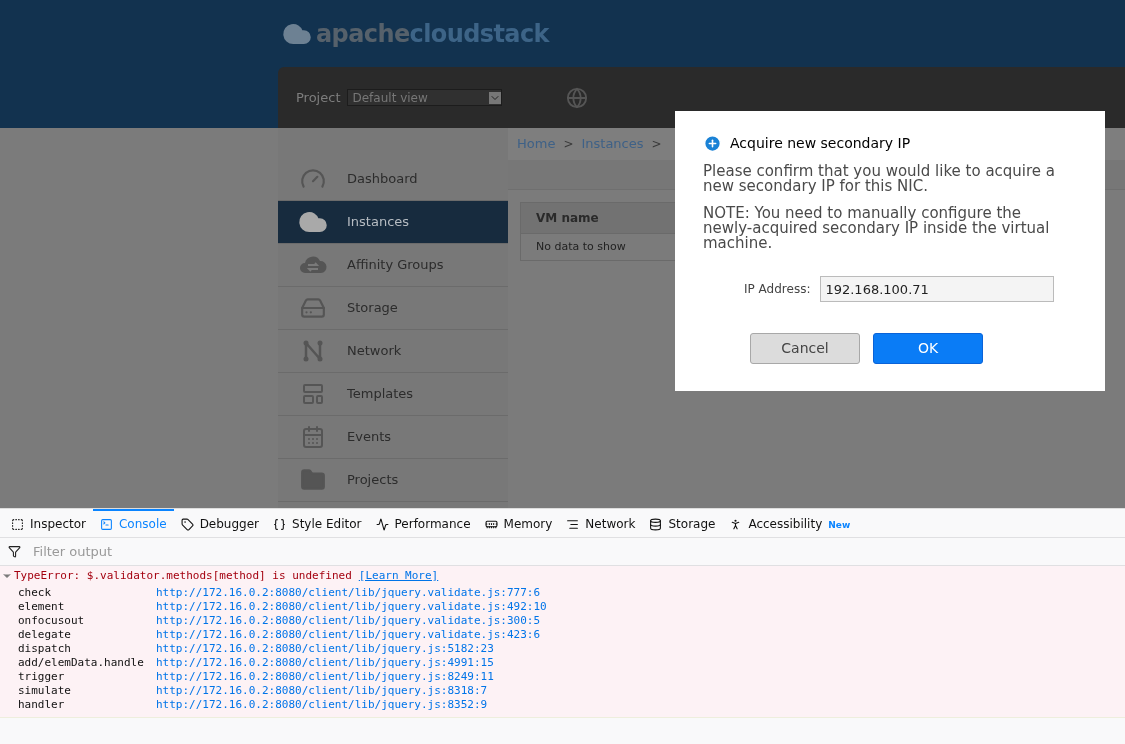  I want to click on devtools-tab: Inspector, so click(48, 523).